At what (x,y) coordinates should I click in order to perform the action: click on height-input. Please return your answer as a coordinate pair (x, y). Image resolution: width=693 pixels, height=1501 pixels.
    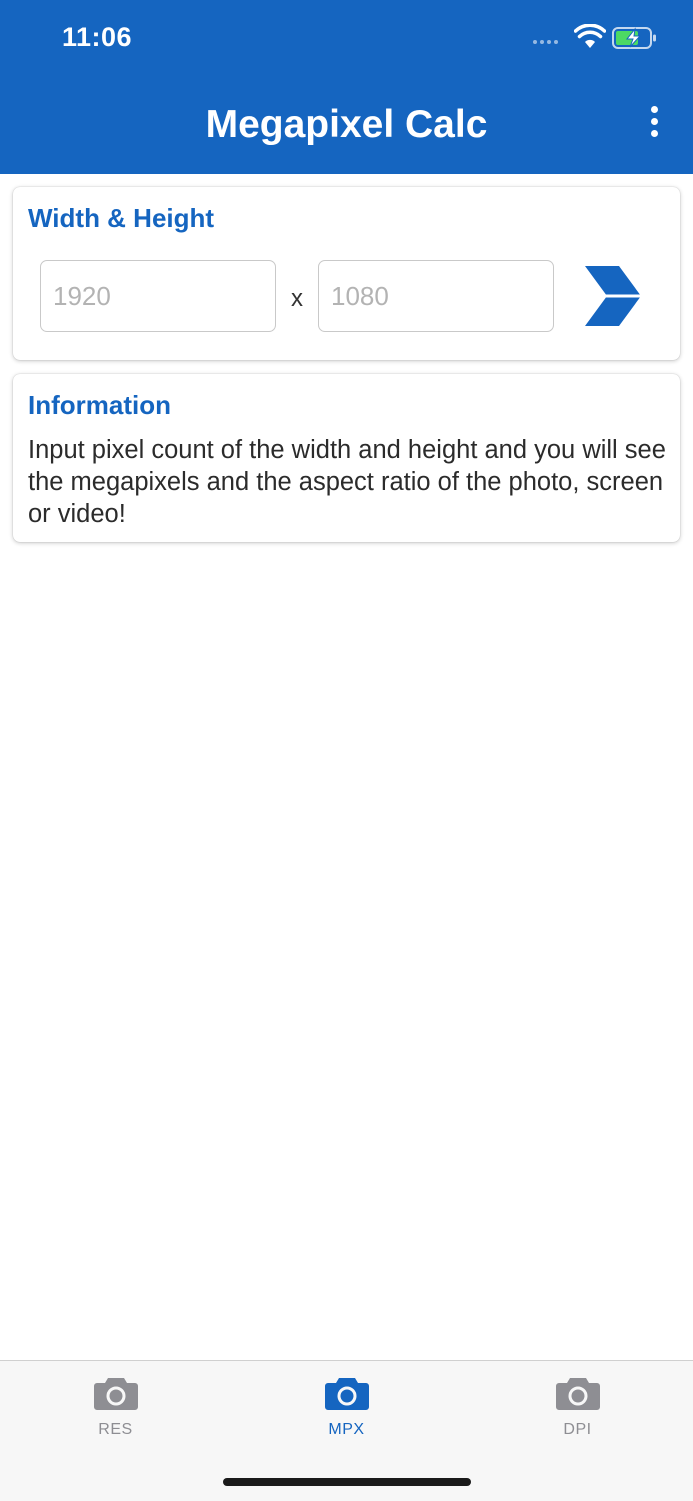
    Looking at the image, I should click on (436, 296).